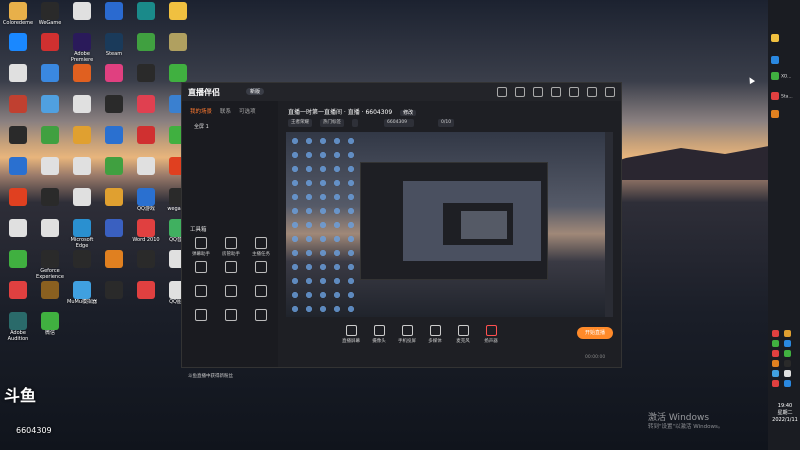 Image resolution: width=800 pixels, height=450 pixels. What do you see at coordinates (520, 92) in the screenshot?
I see `mail-icon` at bounding box center [520, 92].